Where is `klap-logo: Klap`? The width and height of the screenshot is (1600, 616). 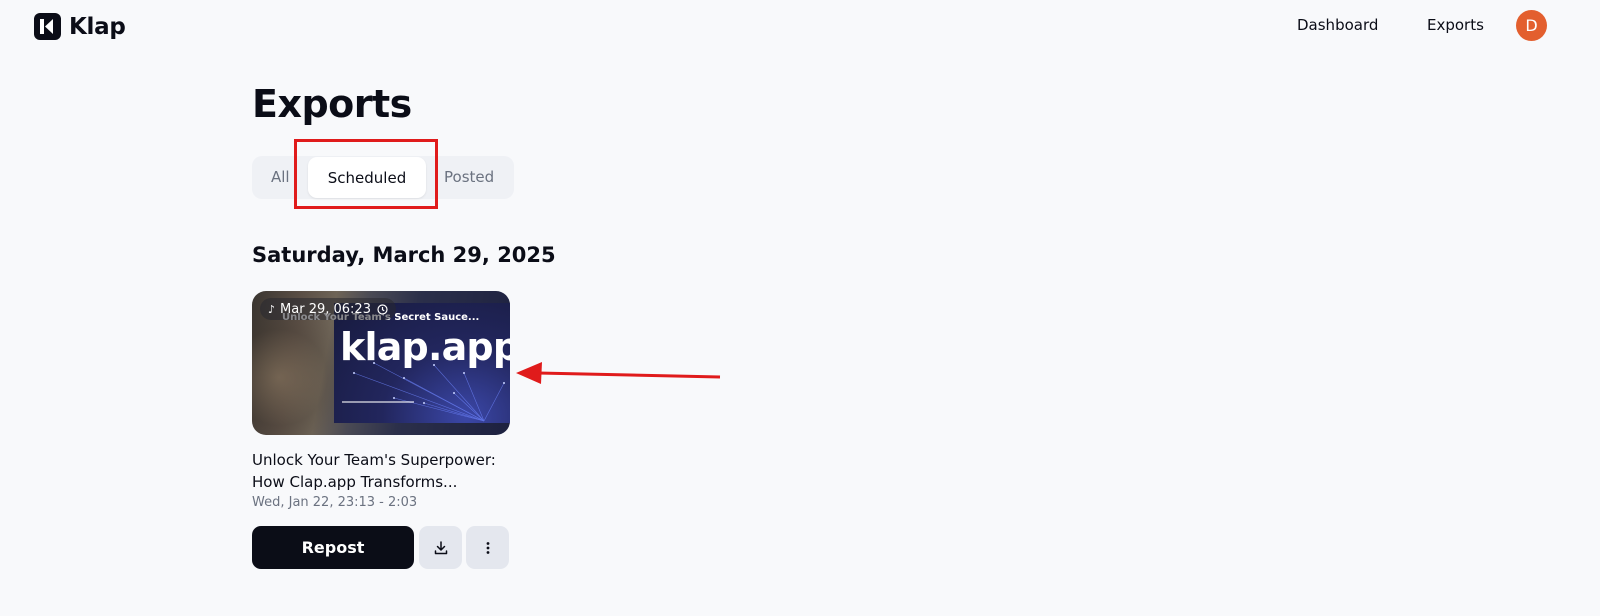 klap-logo: Klap is located at coordinates (80, 26).